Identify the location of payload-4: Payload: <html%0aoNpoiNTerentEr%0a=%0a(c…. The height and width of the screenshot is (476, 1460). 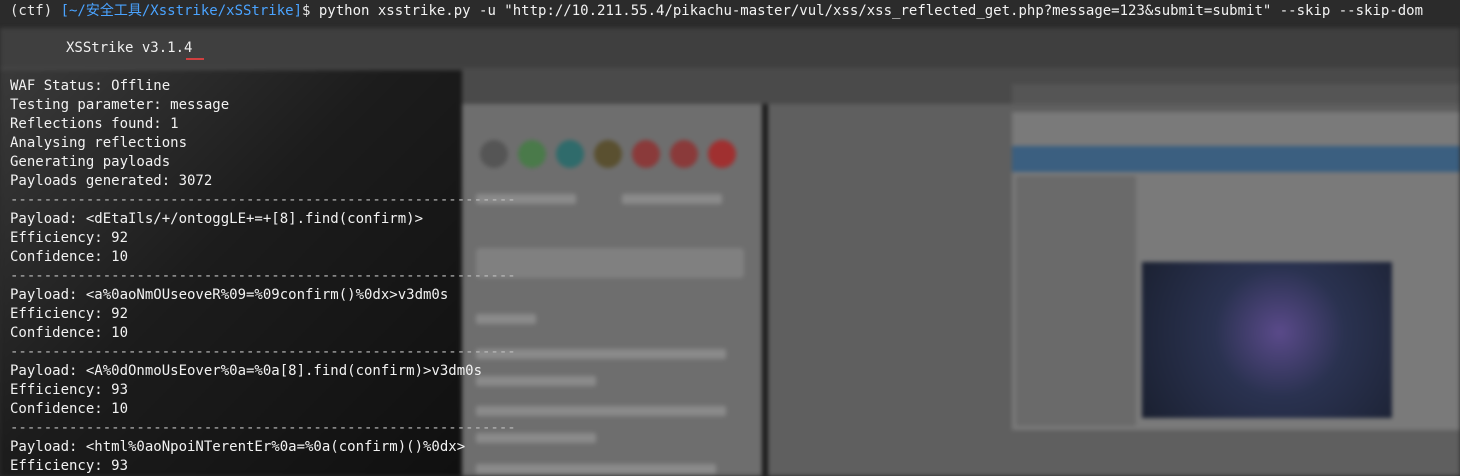
(238, 447).